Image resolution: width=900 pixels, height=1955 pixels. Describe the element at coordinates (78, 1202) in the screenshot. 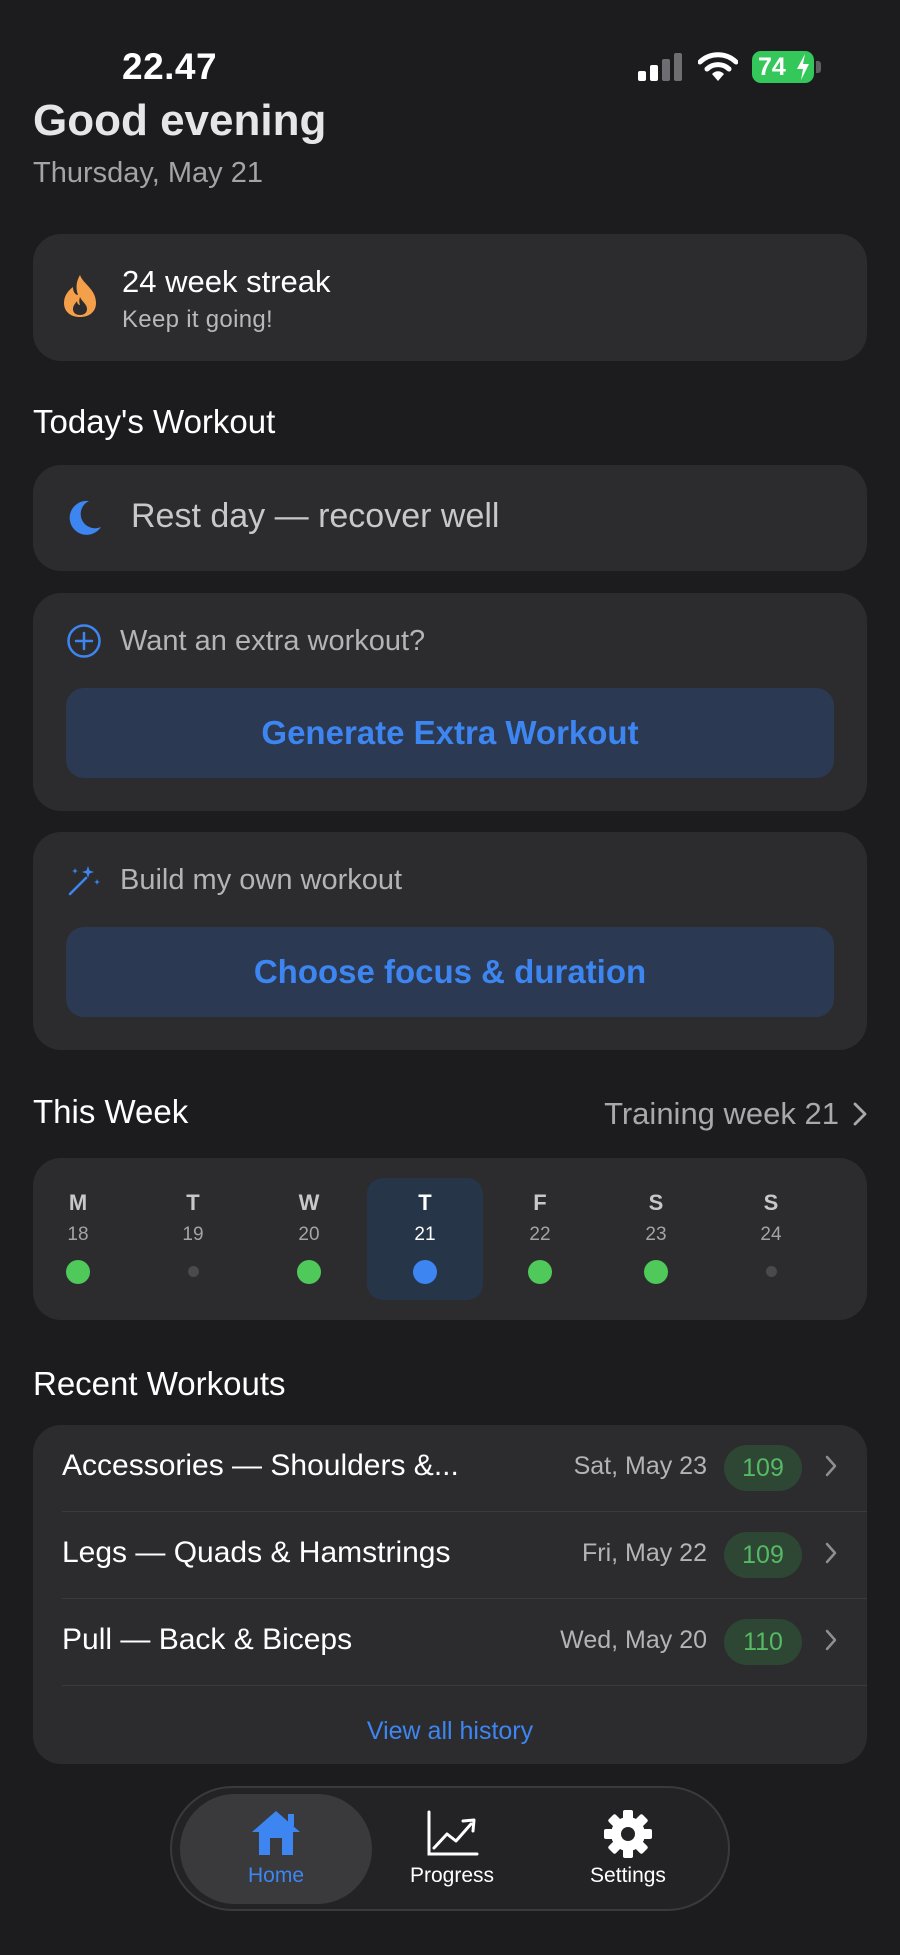

I see `day-letter: M` at that location.